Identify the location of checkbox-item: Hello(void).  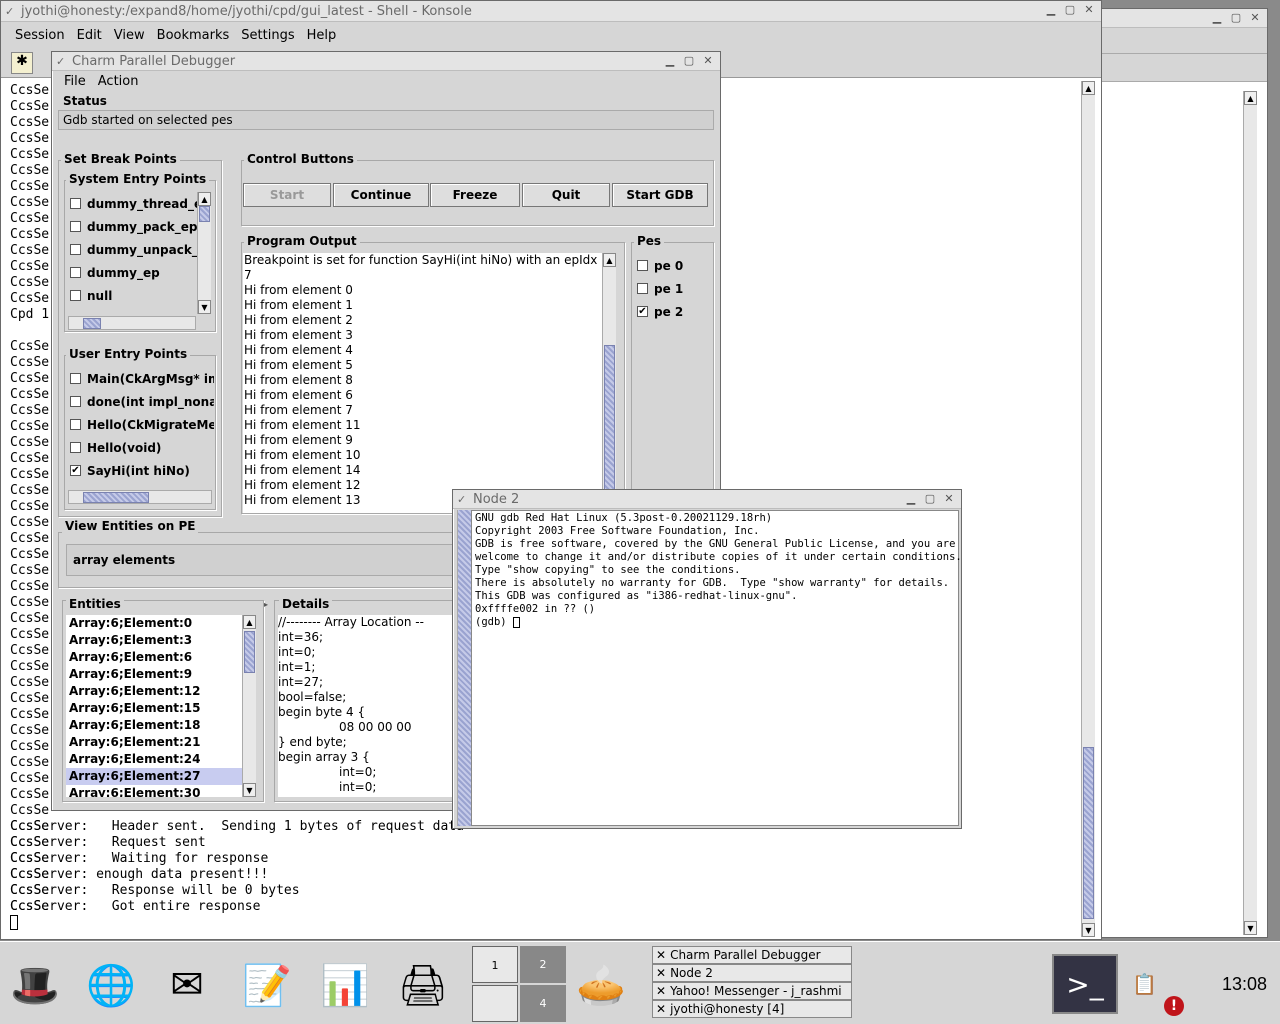
(142, 447).